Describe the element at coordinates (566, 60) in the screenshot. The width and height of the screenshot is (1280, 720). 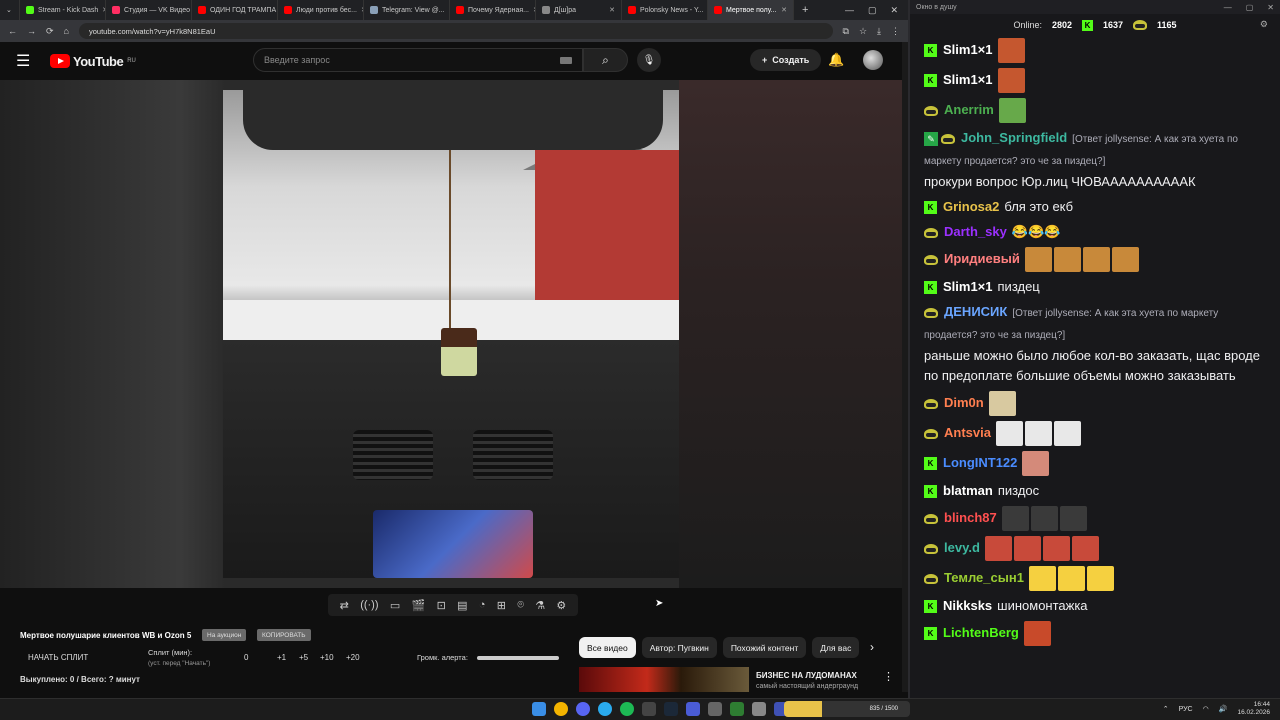
I see `keyboard-icon` at that location.